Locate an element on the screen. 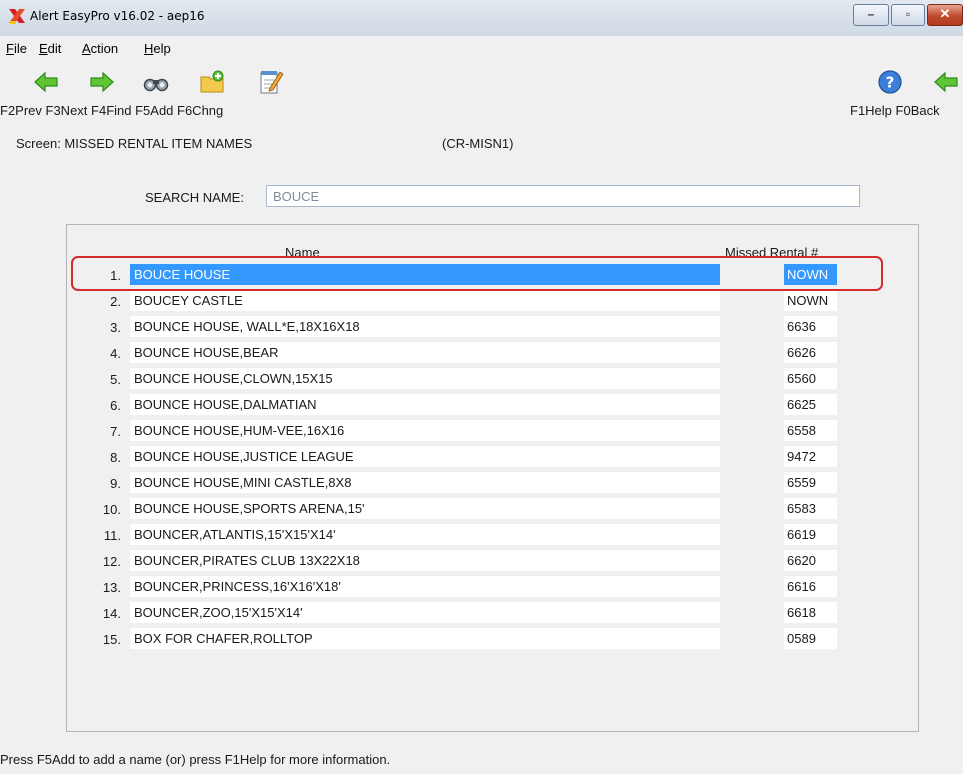 The height and width of the screenshot is (774, 963). row-index: 11. is located at coordinates (112, 535).